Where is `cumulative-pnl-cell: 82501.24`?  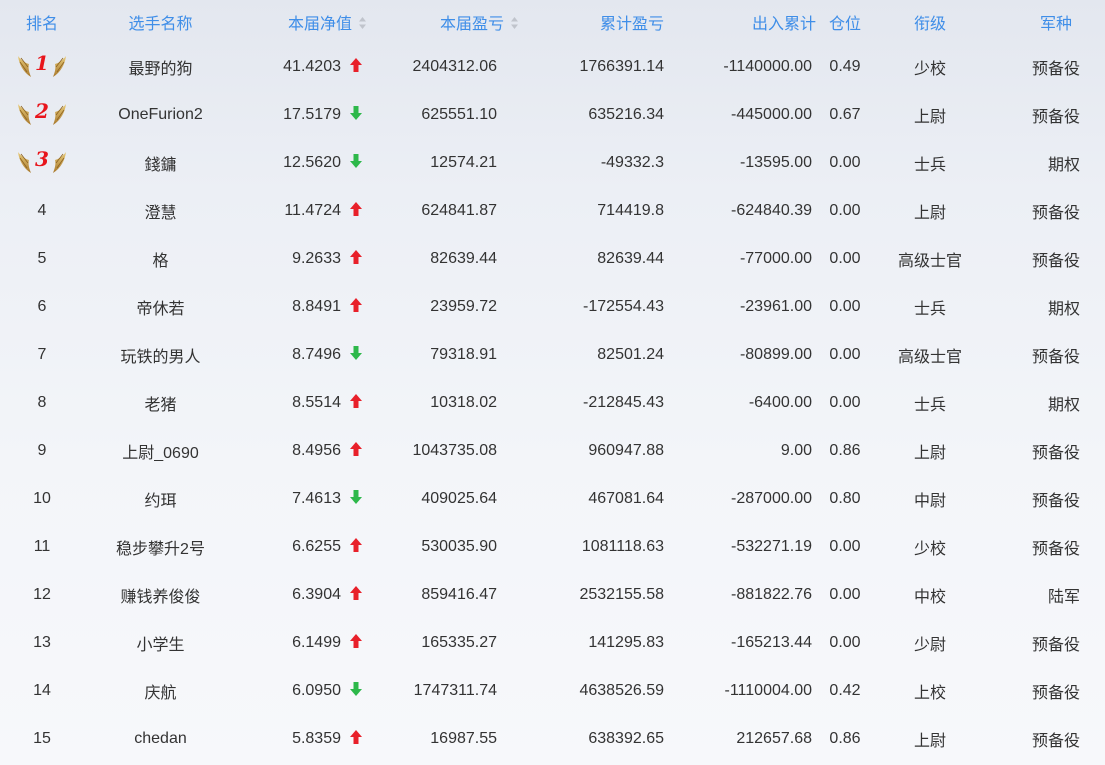
cumulative-pnl-cell: 82501.24 is located at coordinates (630, 354).